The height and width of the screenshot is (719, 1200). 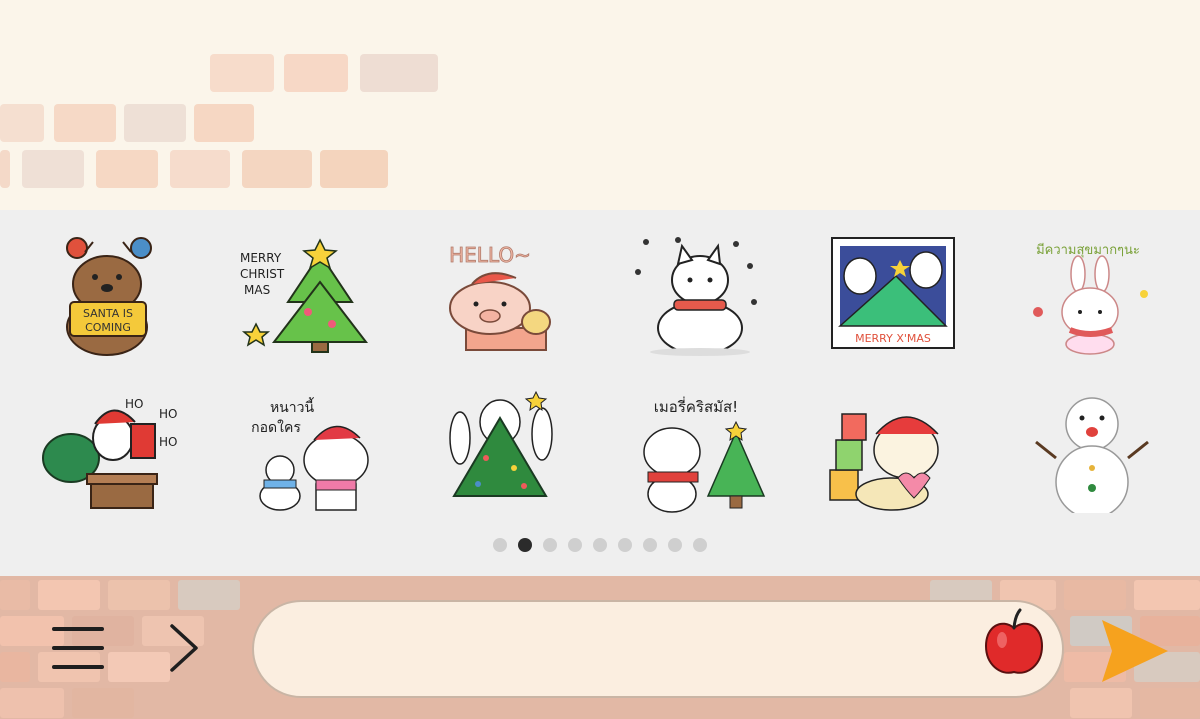 What do you see at coordinates (699, 294) in the screenshot?
I see `snow-cat-sticker` at bounding box center [699, 294].